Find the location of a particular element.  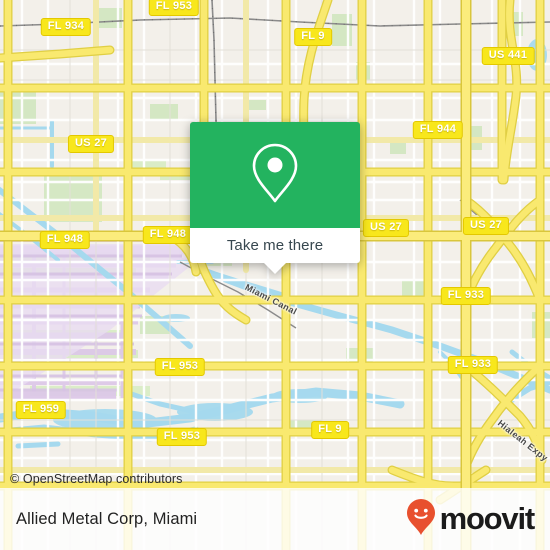

popup-header is located at coordinates (275, 175).